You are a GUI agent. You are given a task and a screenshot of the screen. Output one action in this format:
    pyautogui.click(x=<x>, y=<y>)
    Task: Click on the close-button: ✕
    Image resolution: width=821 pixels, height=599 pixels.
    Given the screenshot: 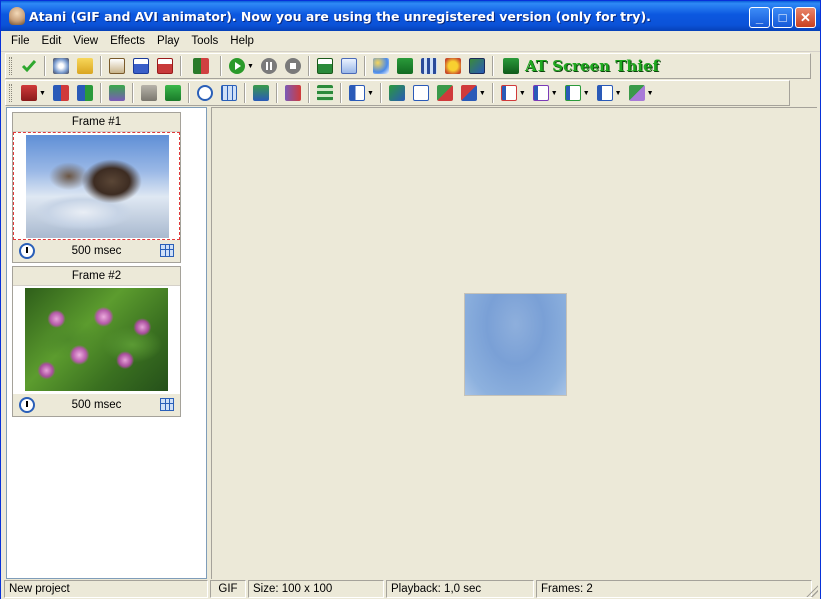 What is the action you would take?
    pyautogui.click(x=805, y=17)
    